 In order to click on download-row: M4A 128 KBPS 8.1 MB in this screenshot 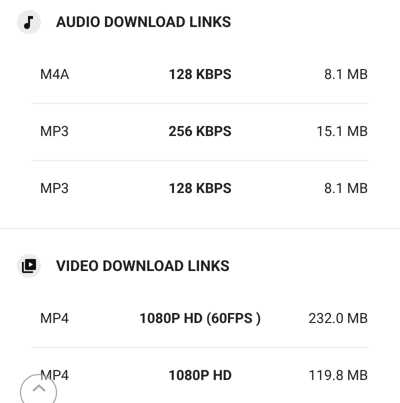, I will do `click(200, 75)`.